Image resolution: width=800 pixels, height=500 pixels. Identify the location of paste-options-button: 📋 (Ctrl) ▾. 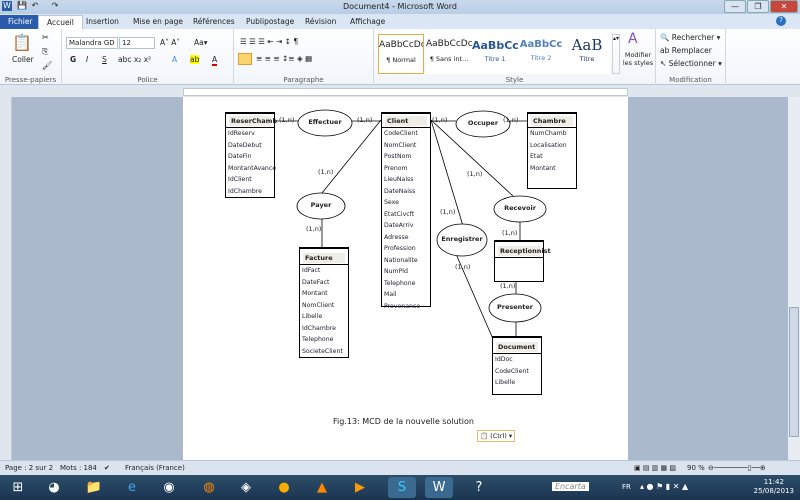
(496, 436).